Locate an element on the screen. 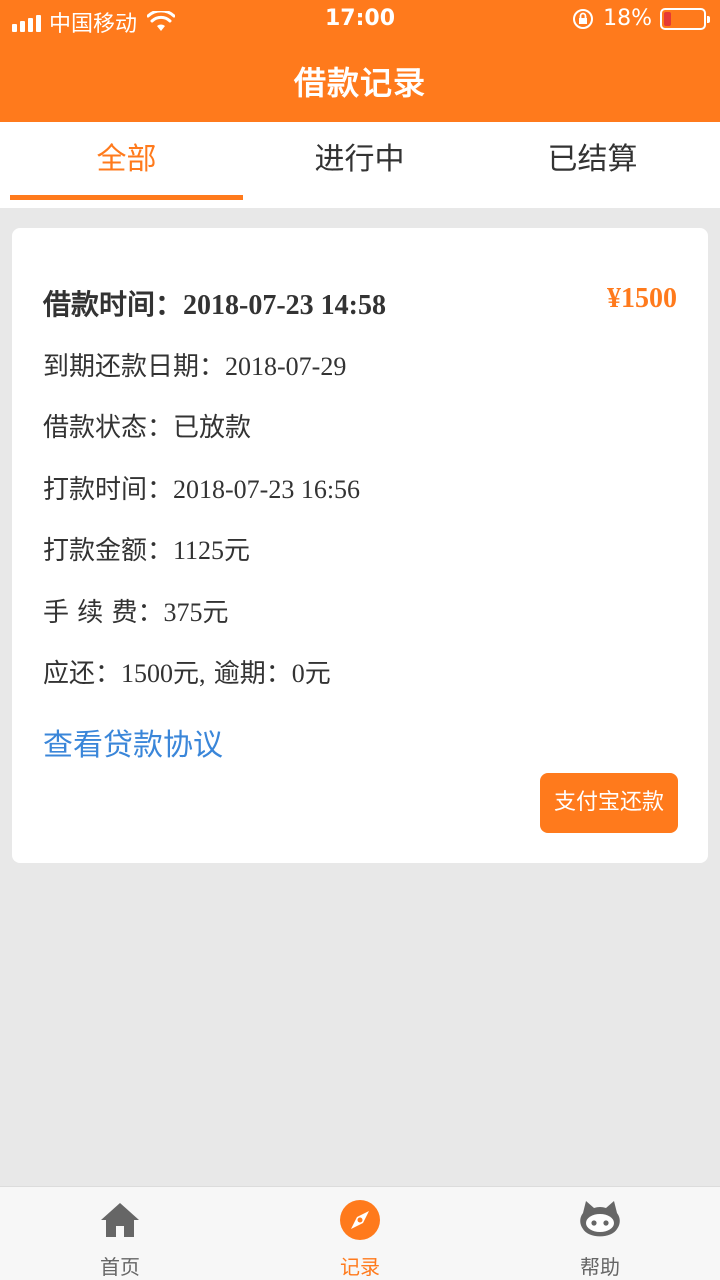 The image size is (720, 1280). cat-icon is located at coordinates (600, 1219).